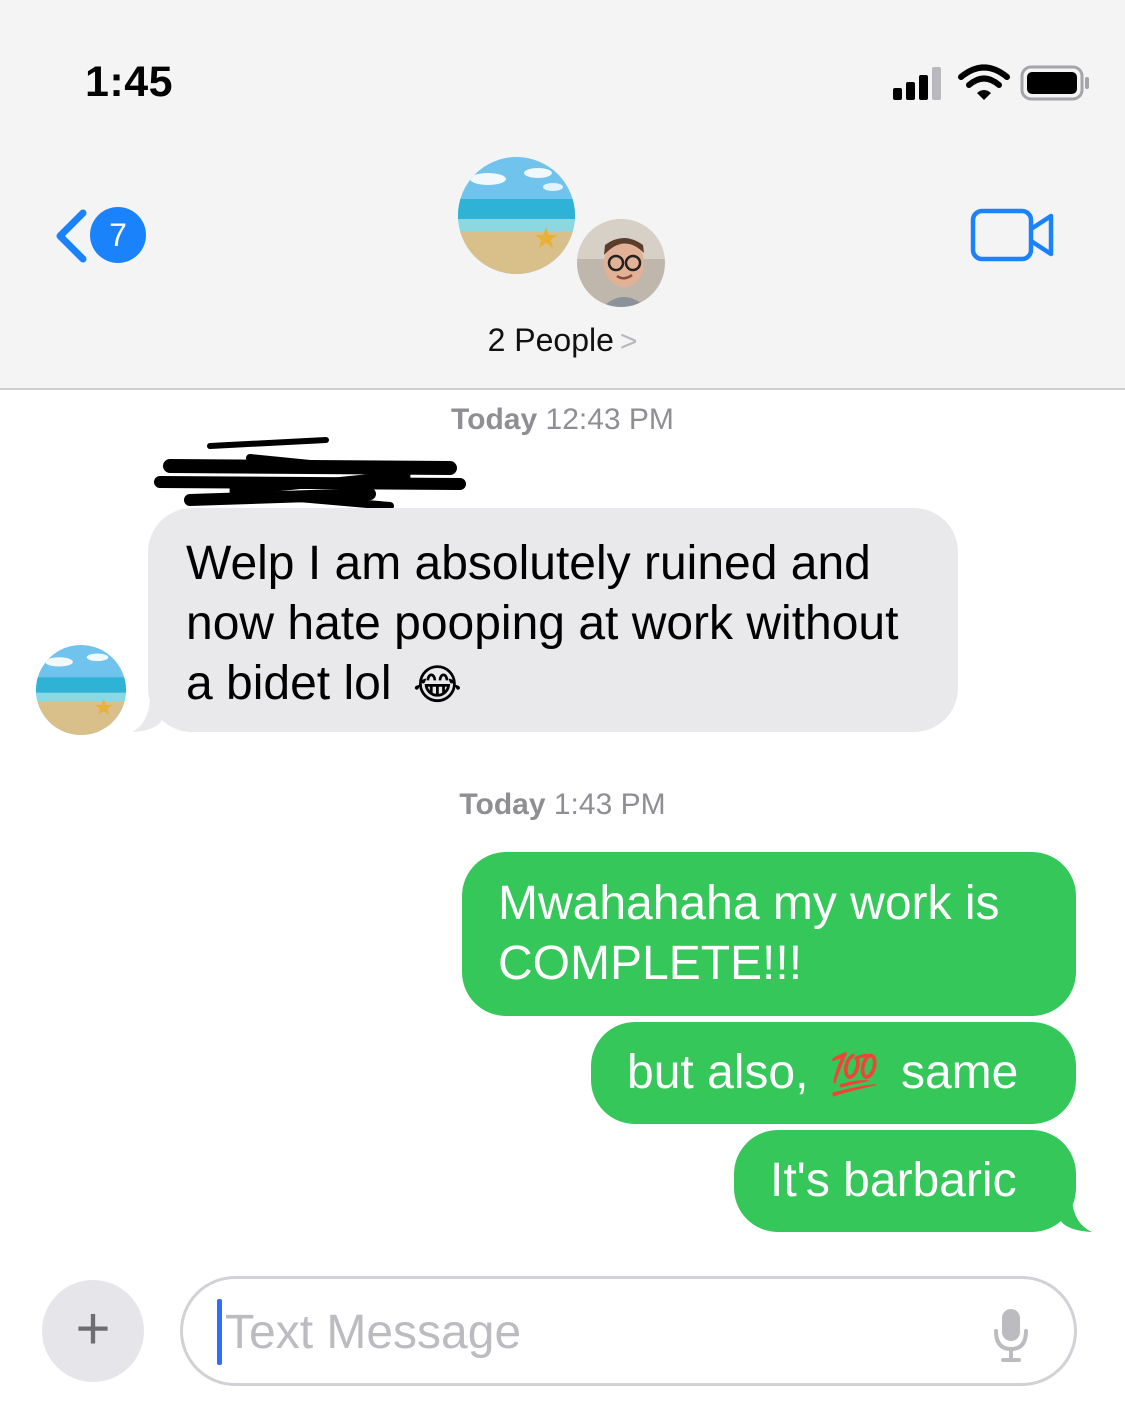  What do you see at coordinates (628, 341) in the screenshot?
I see `chevron-right-icon: >` at bounding box center [628, 341].